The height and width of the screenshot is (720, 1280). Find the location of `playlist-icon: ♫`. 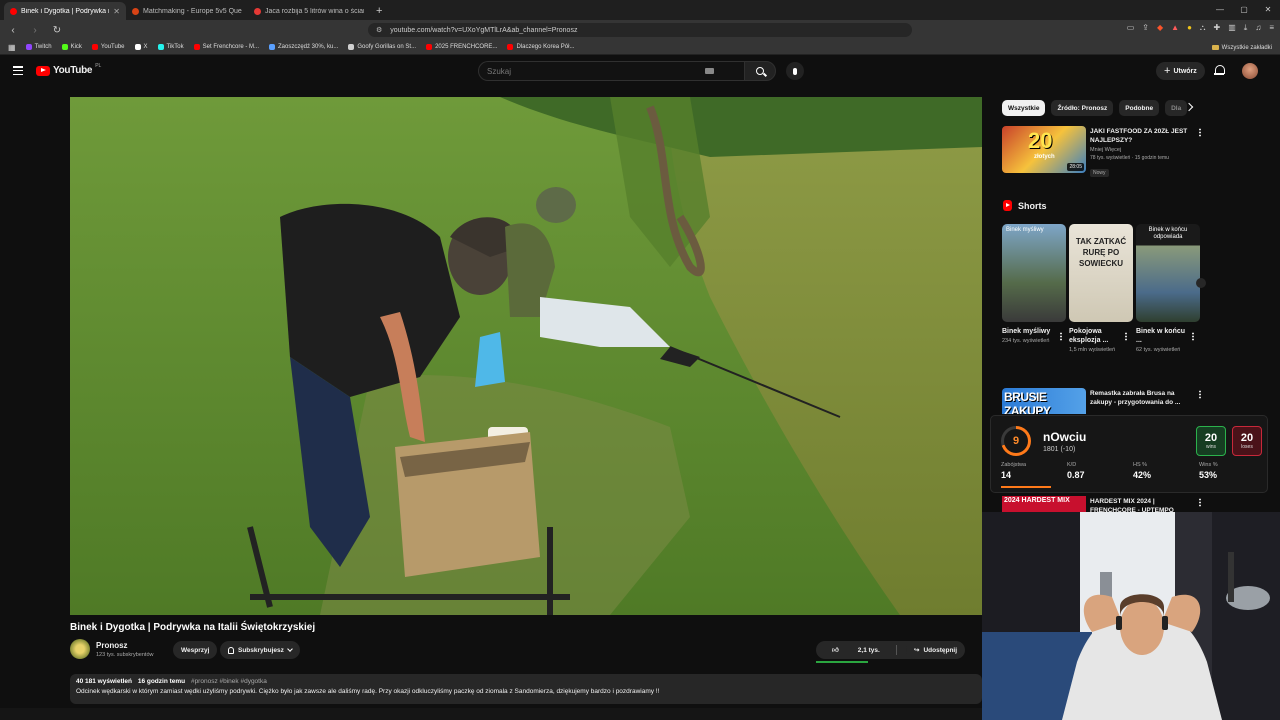

playlist-icon: ♫ is located at coordinates (1258, 28).